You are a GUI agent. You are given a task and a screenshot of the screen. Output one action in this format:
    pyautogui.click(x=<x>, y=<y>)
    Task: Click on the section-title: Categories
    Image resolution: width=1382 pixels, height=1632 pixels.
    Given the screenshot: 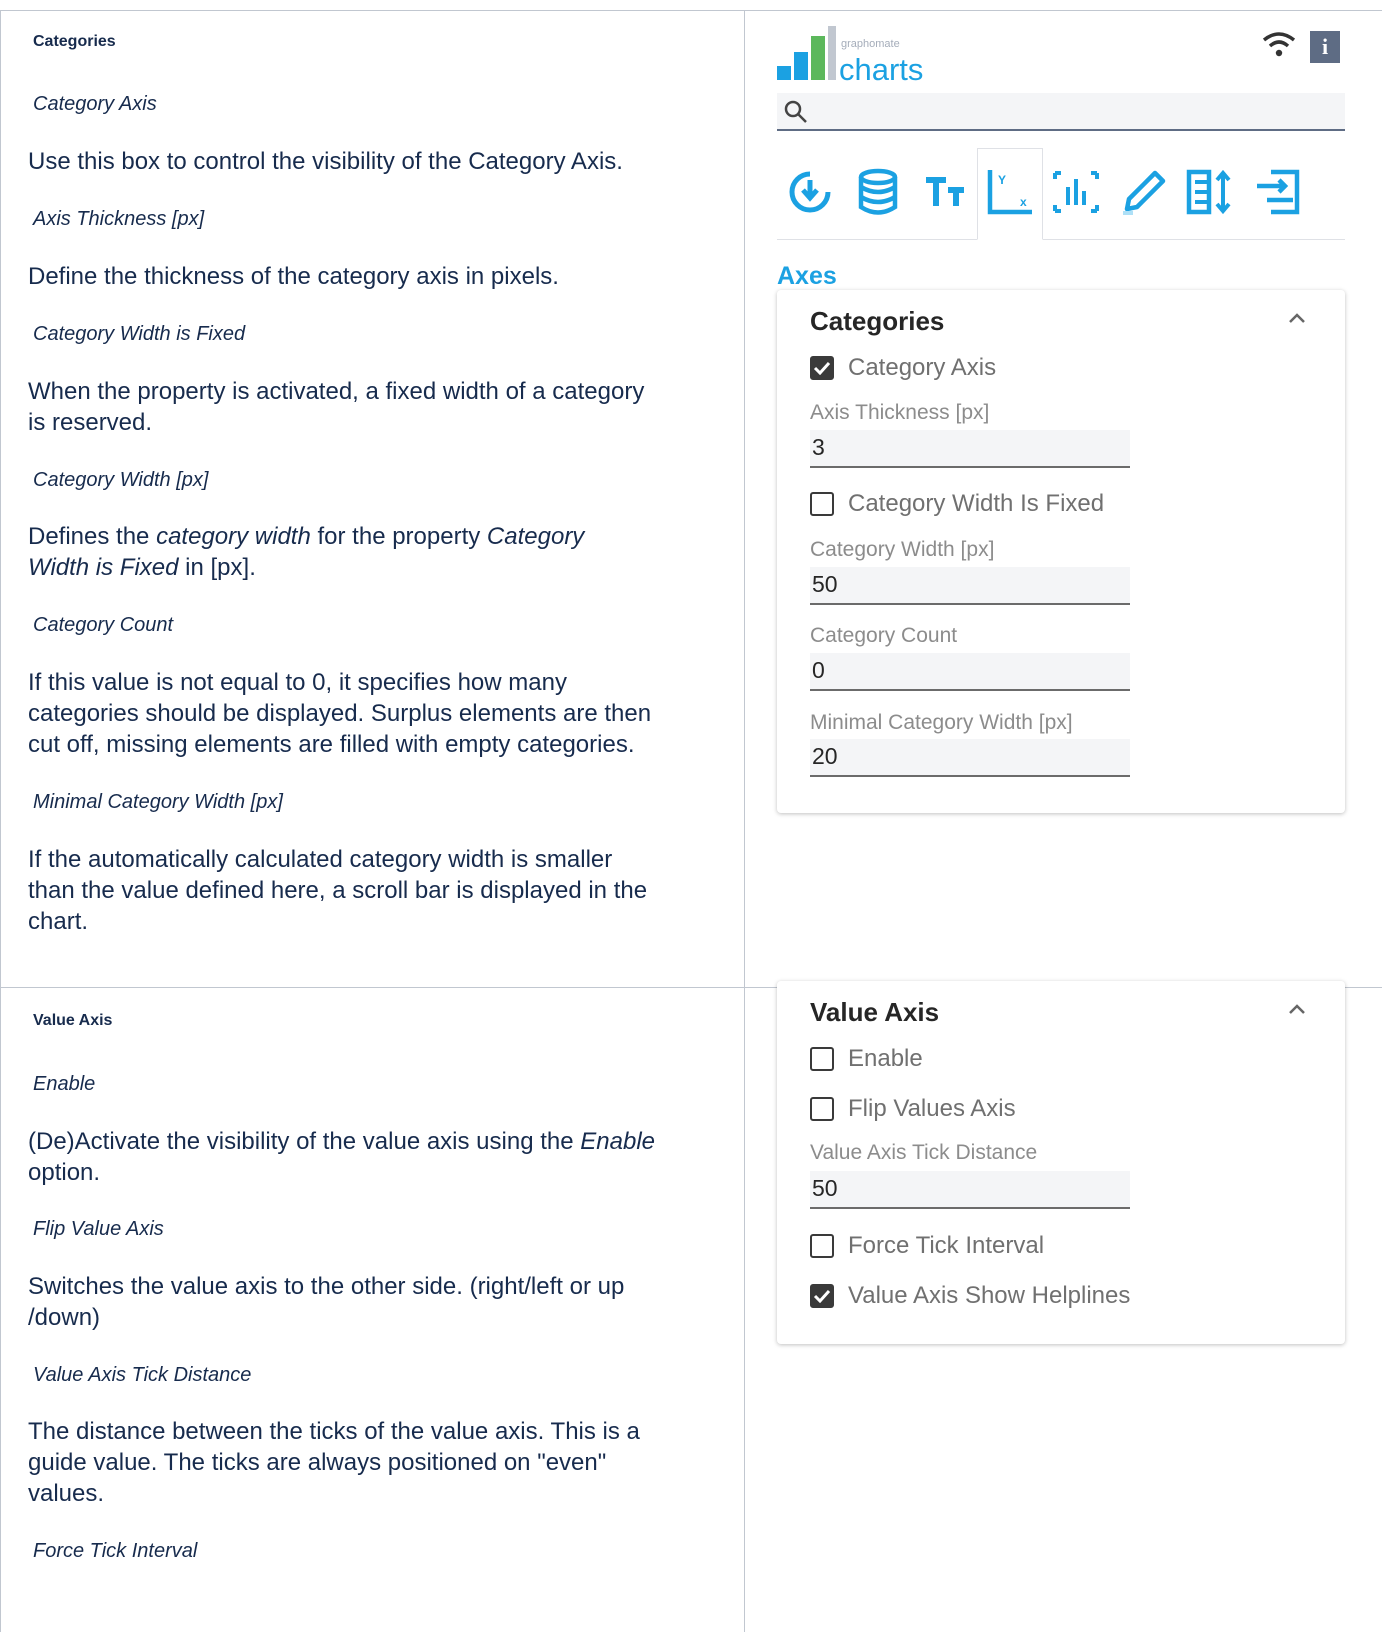 What is the action you would take?
    pyautogui.click(x=74, y=41)
    